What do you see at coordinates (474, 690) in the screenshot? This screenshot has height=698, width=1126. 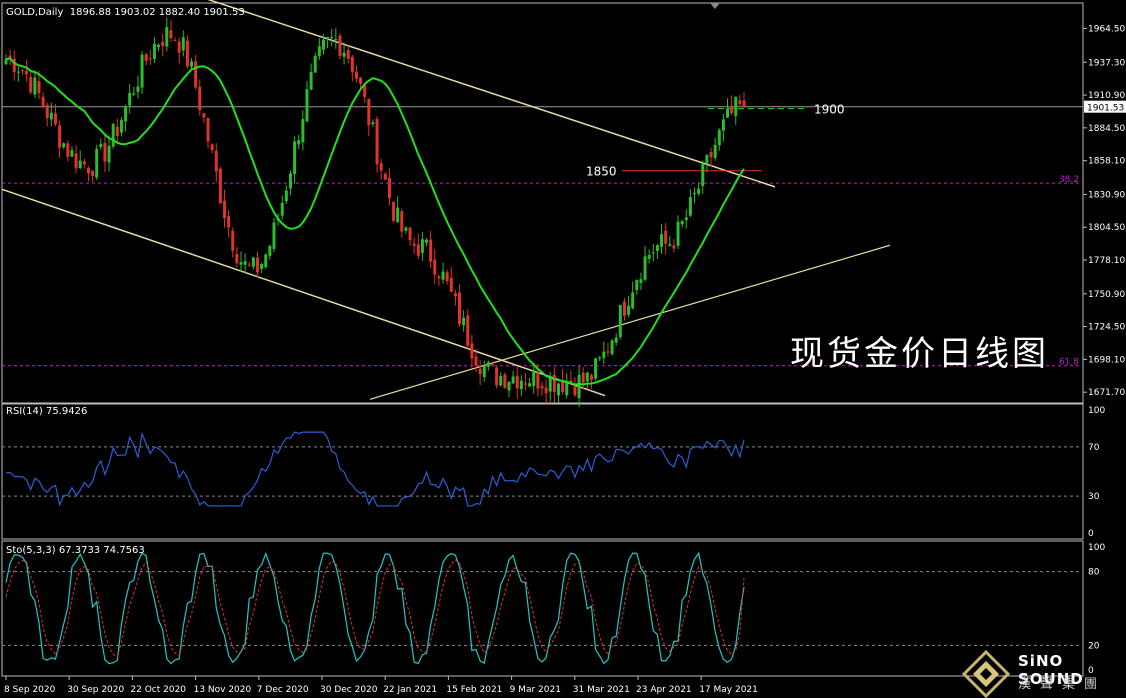 I see `x-tick-label: 15 Feb 2021` at bounding box center [474, 690].